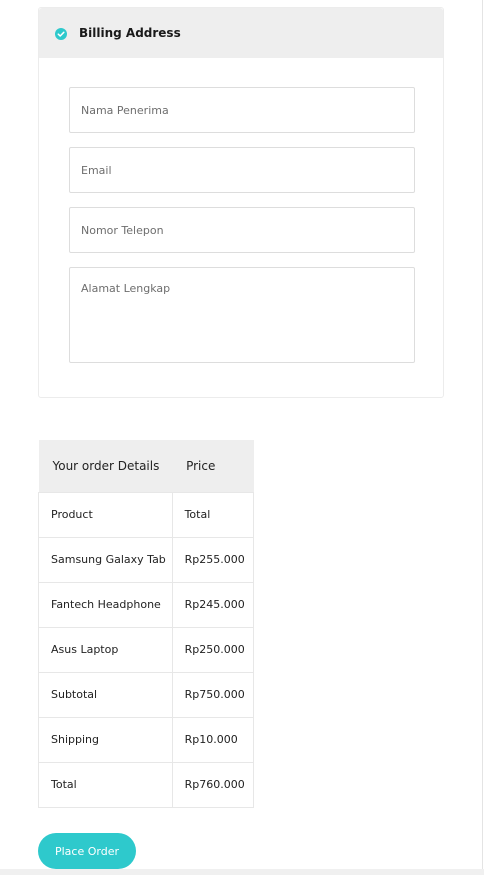  I want to click on table-row: Asus Laptop Rp250.000, so click(146, 649).